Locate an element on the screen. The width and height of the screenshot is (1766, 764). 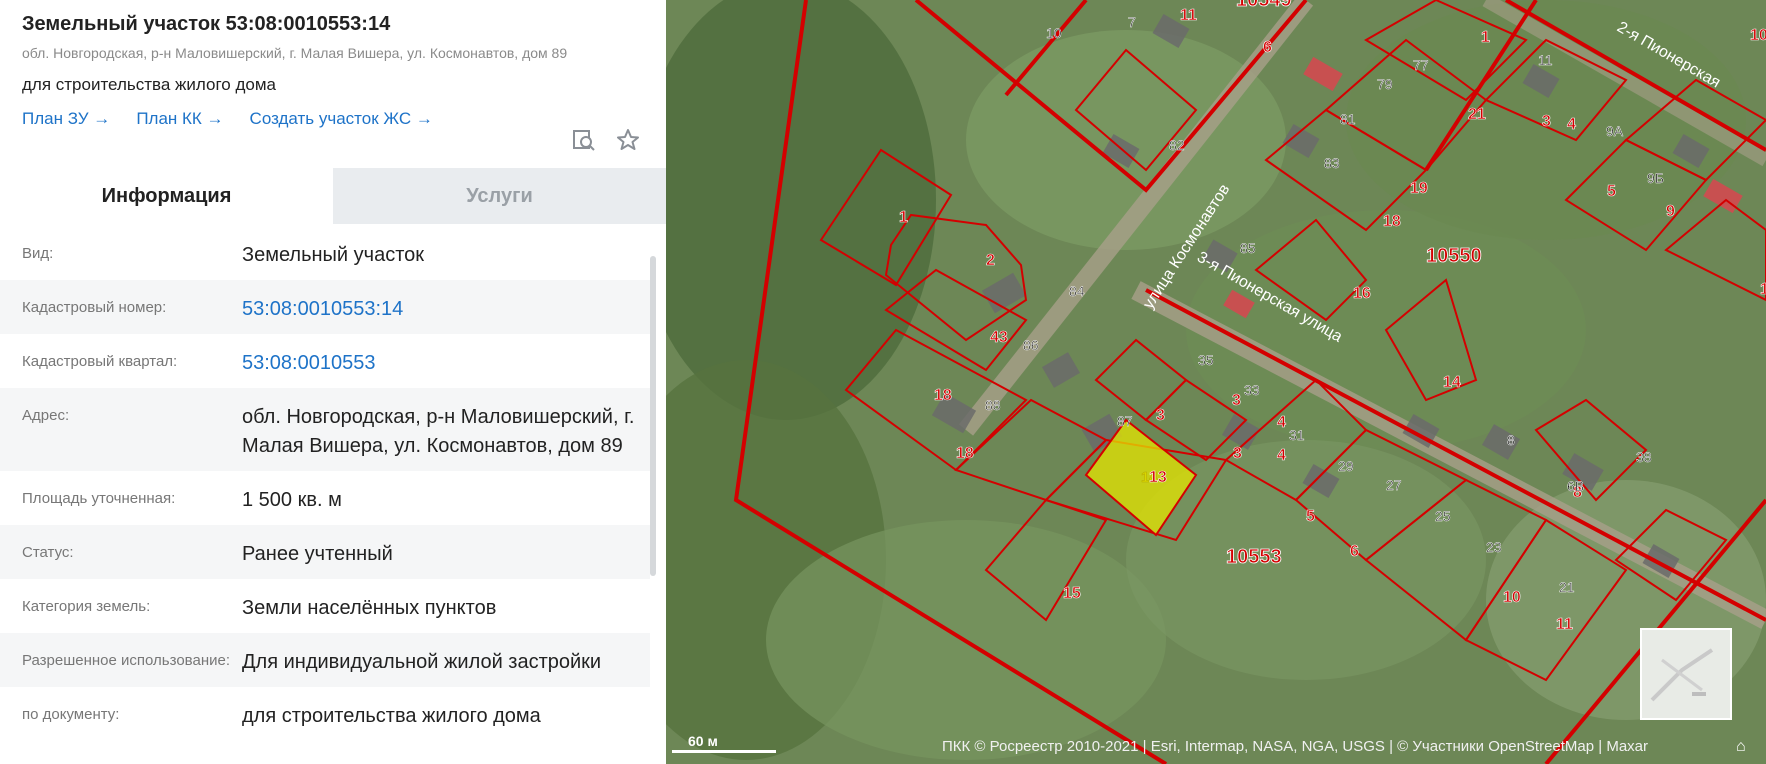
tab-bar: Информация Услуги is located at coordinates (333, 196).